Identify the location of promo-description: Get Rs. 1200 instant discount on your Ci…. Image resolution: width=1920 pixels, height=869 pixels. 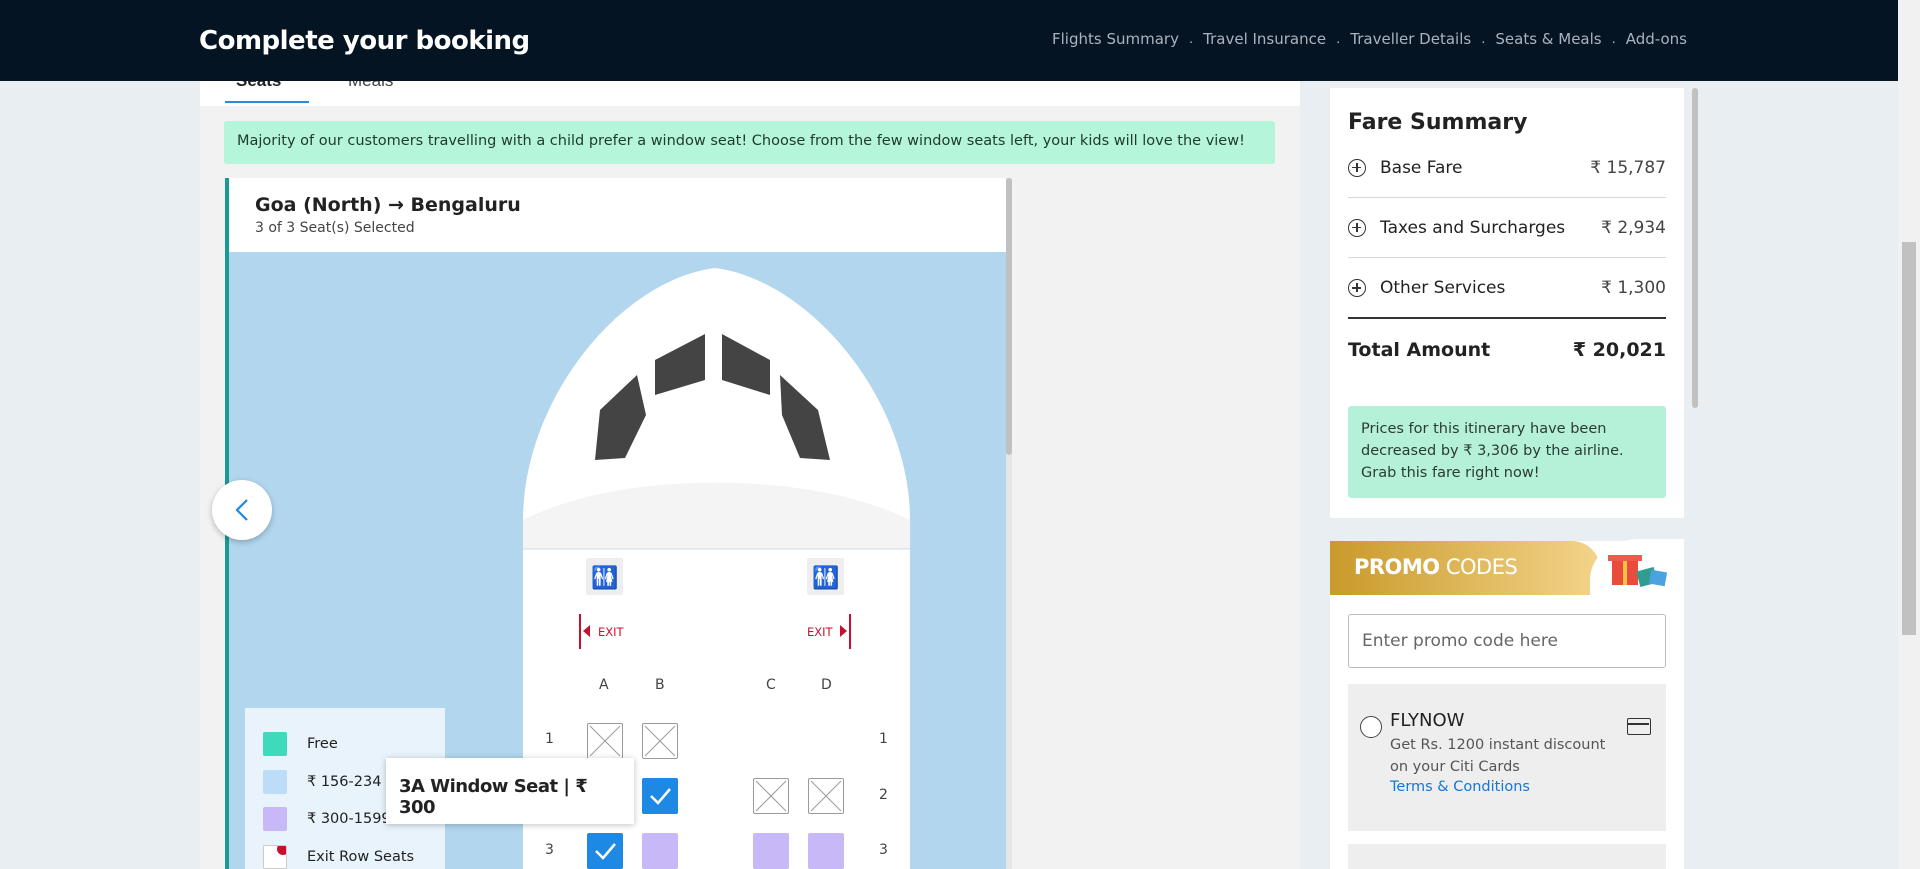
(1498, 756).